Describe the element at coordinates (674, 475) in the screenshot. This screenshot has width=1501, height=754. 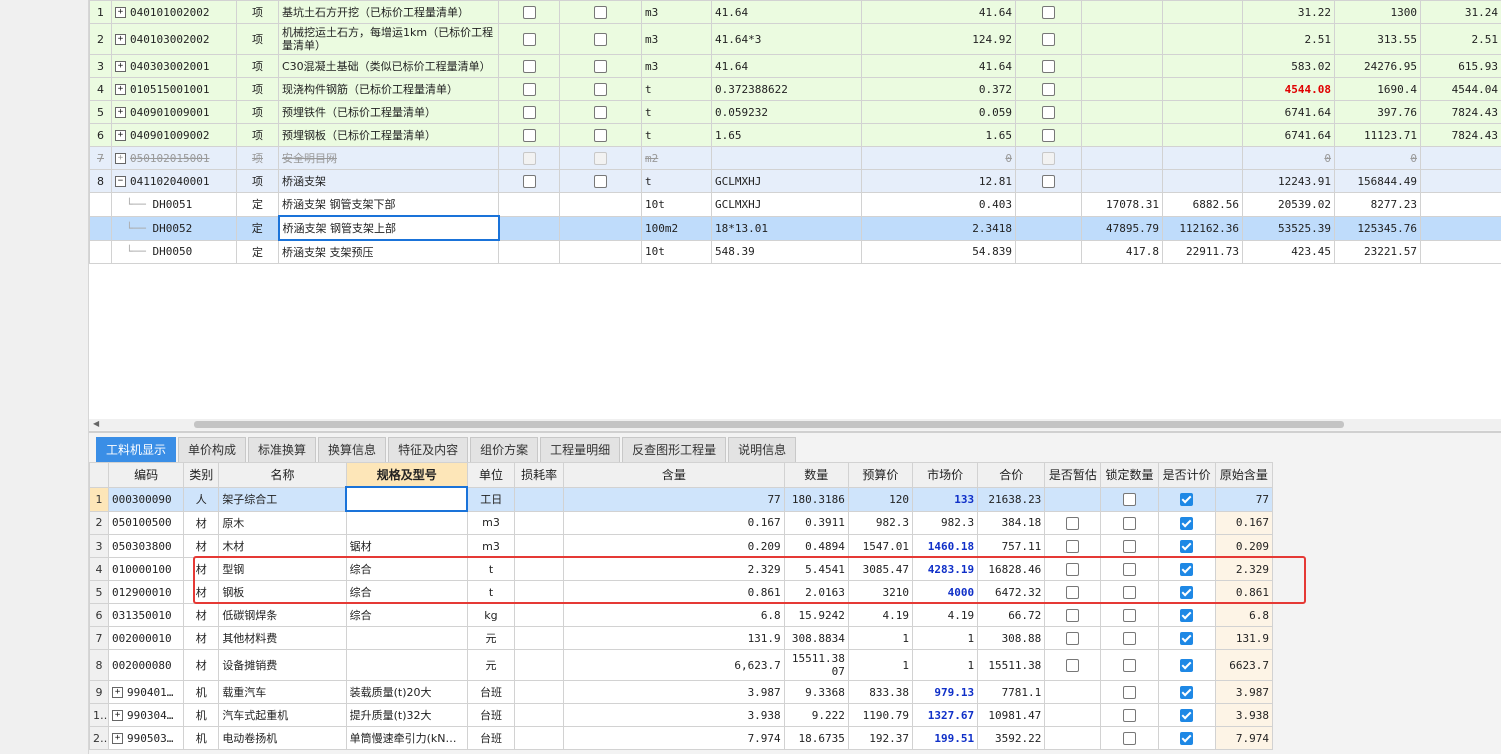
I see `column-header: 含量` at that location.